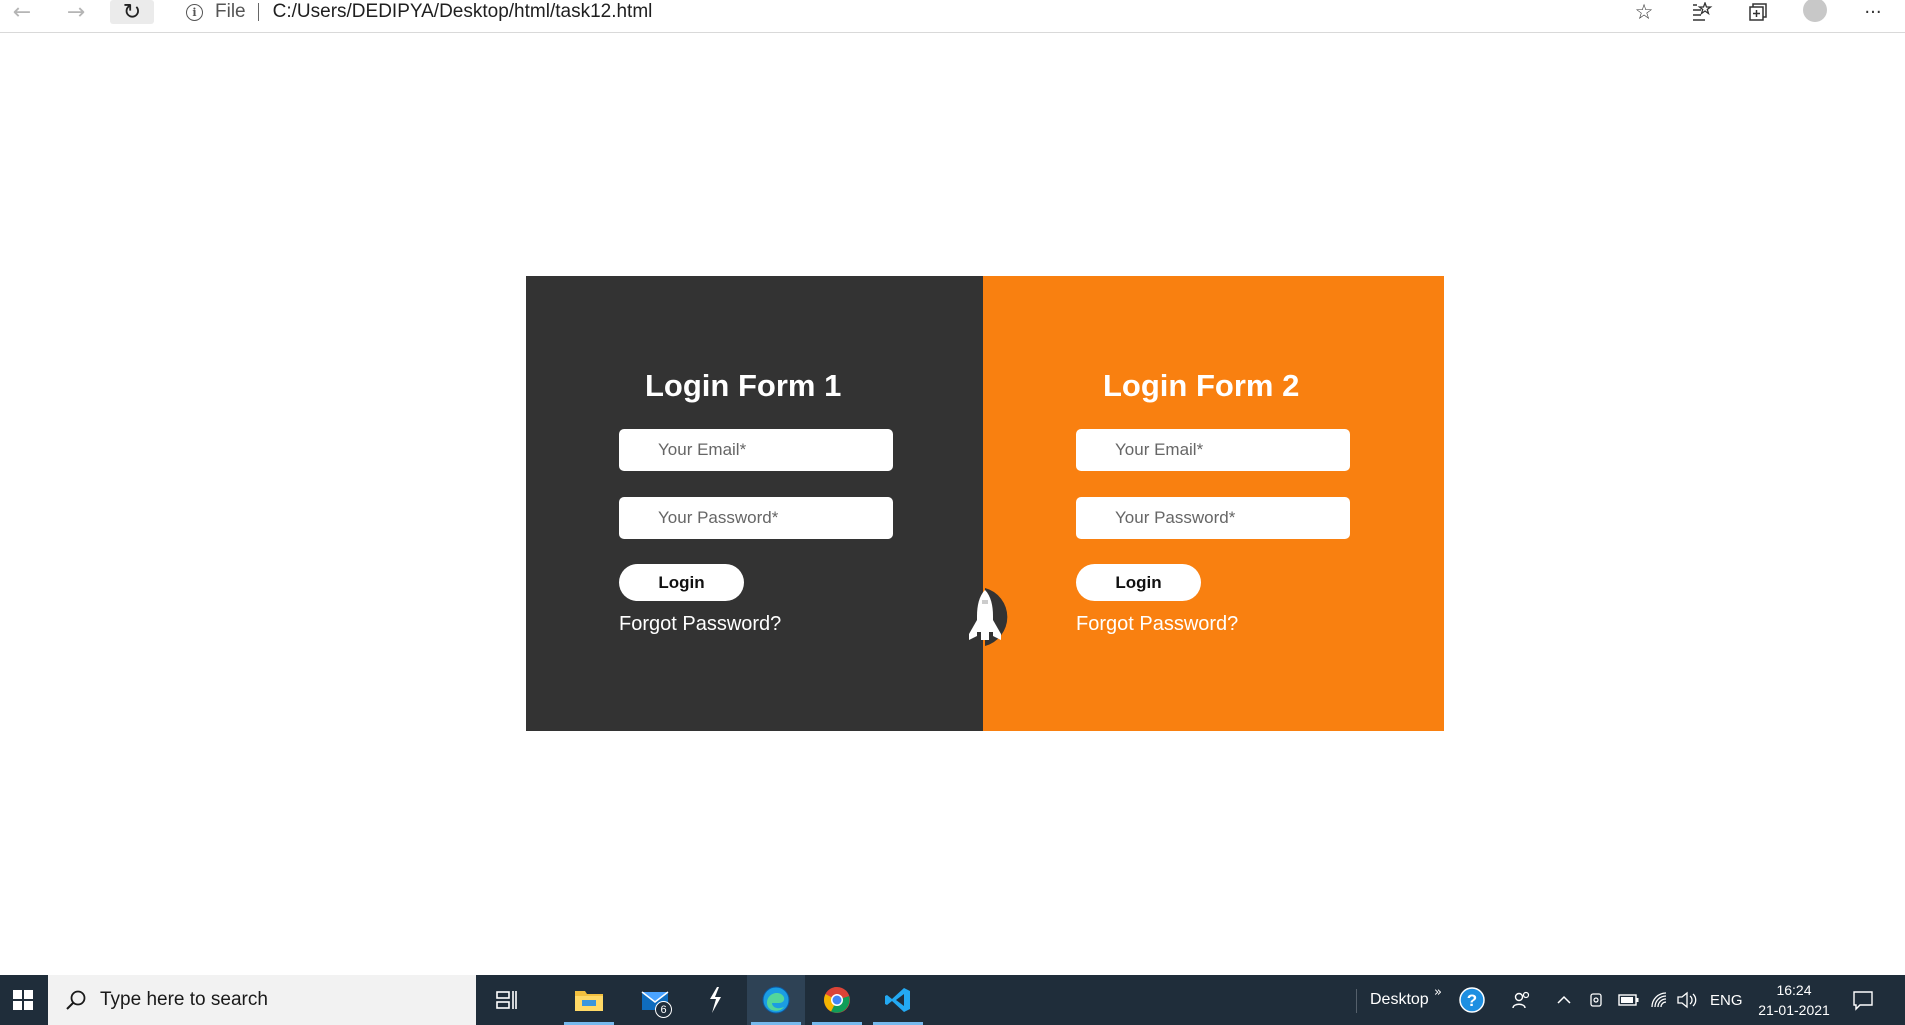 The height and width of the screenshot is (1025, 1905). Describe the element at coordinates (1873, 12) in the screenshot. I see `more-options-icon: ···` at that location.